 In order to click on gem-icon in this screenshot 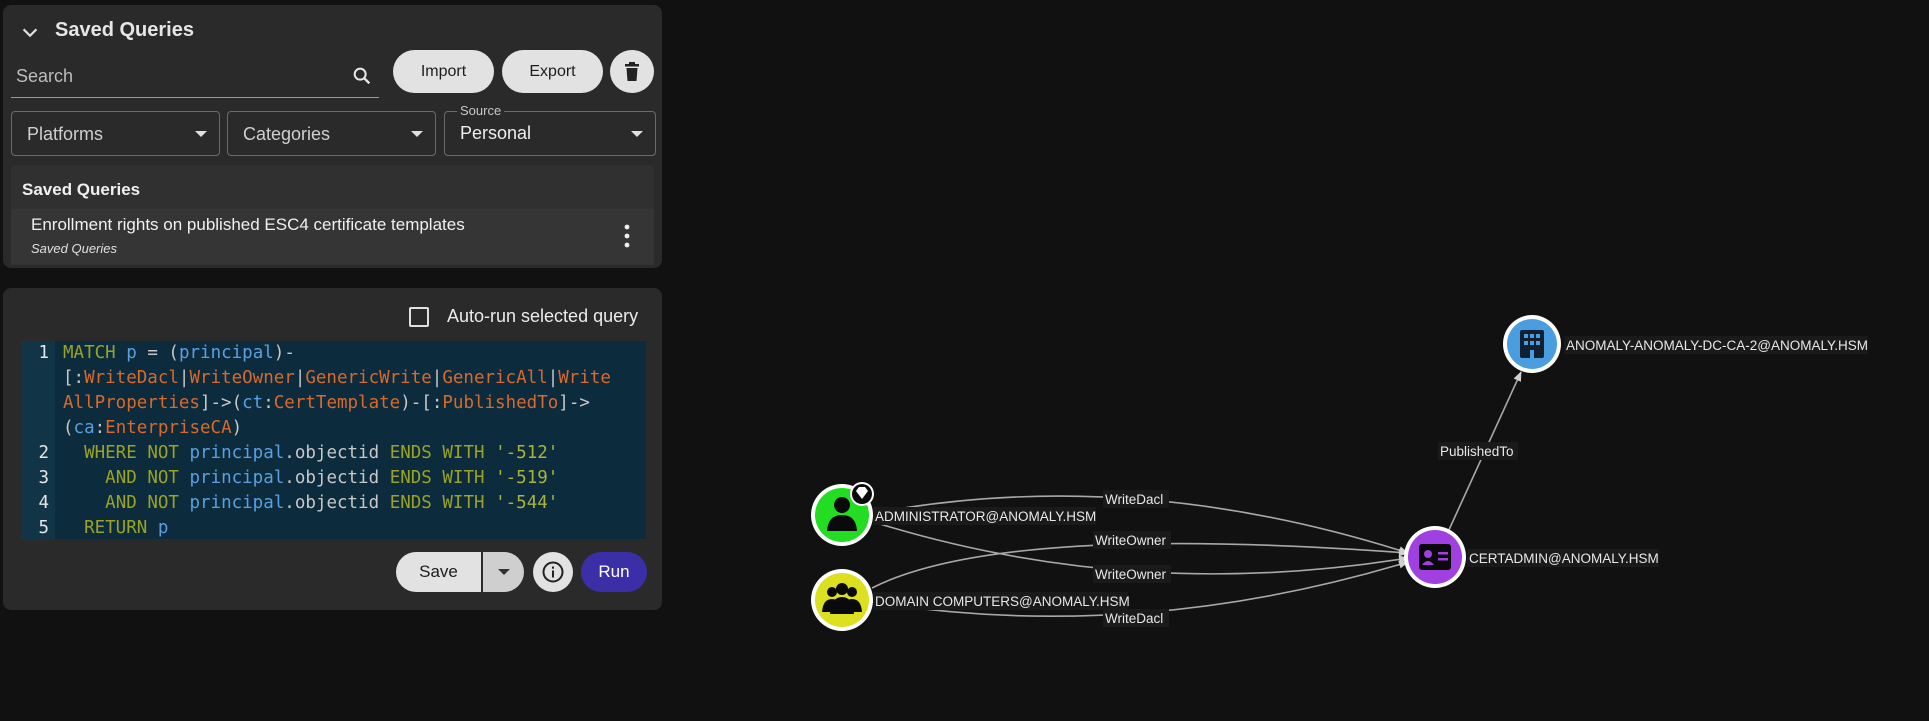, I will do `click(862, 494)`.